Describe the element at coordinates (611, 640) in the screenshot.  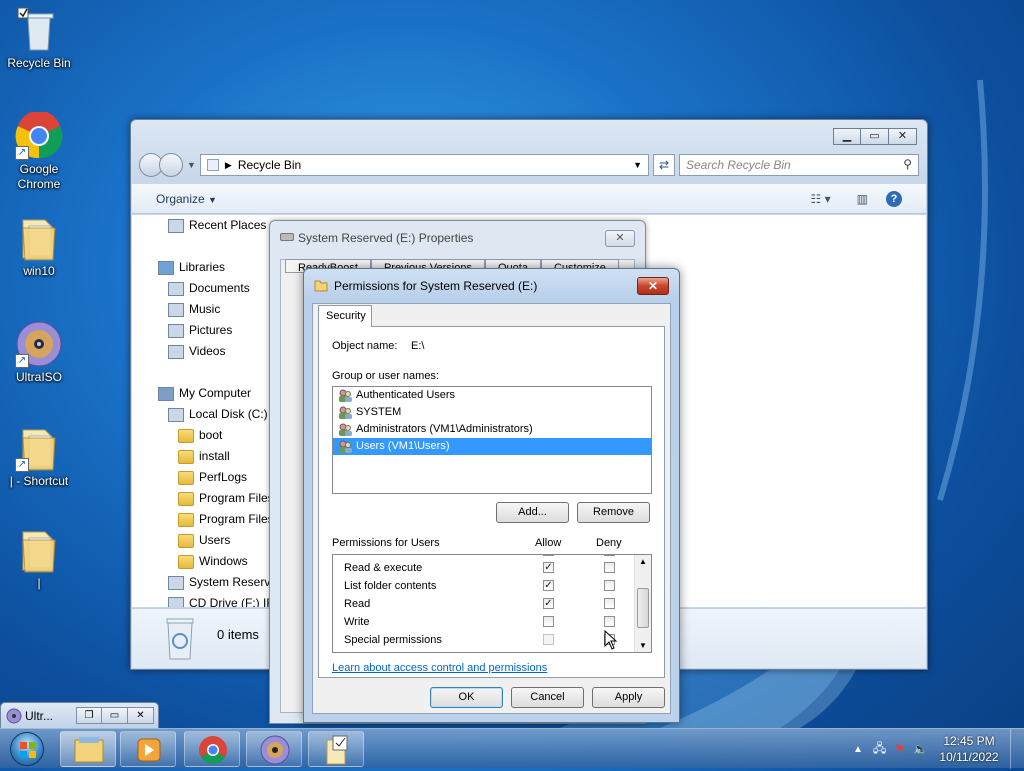
I see `mouse-cursor-icon` at that location.